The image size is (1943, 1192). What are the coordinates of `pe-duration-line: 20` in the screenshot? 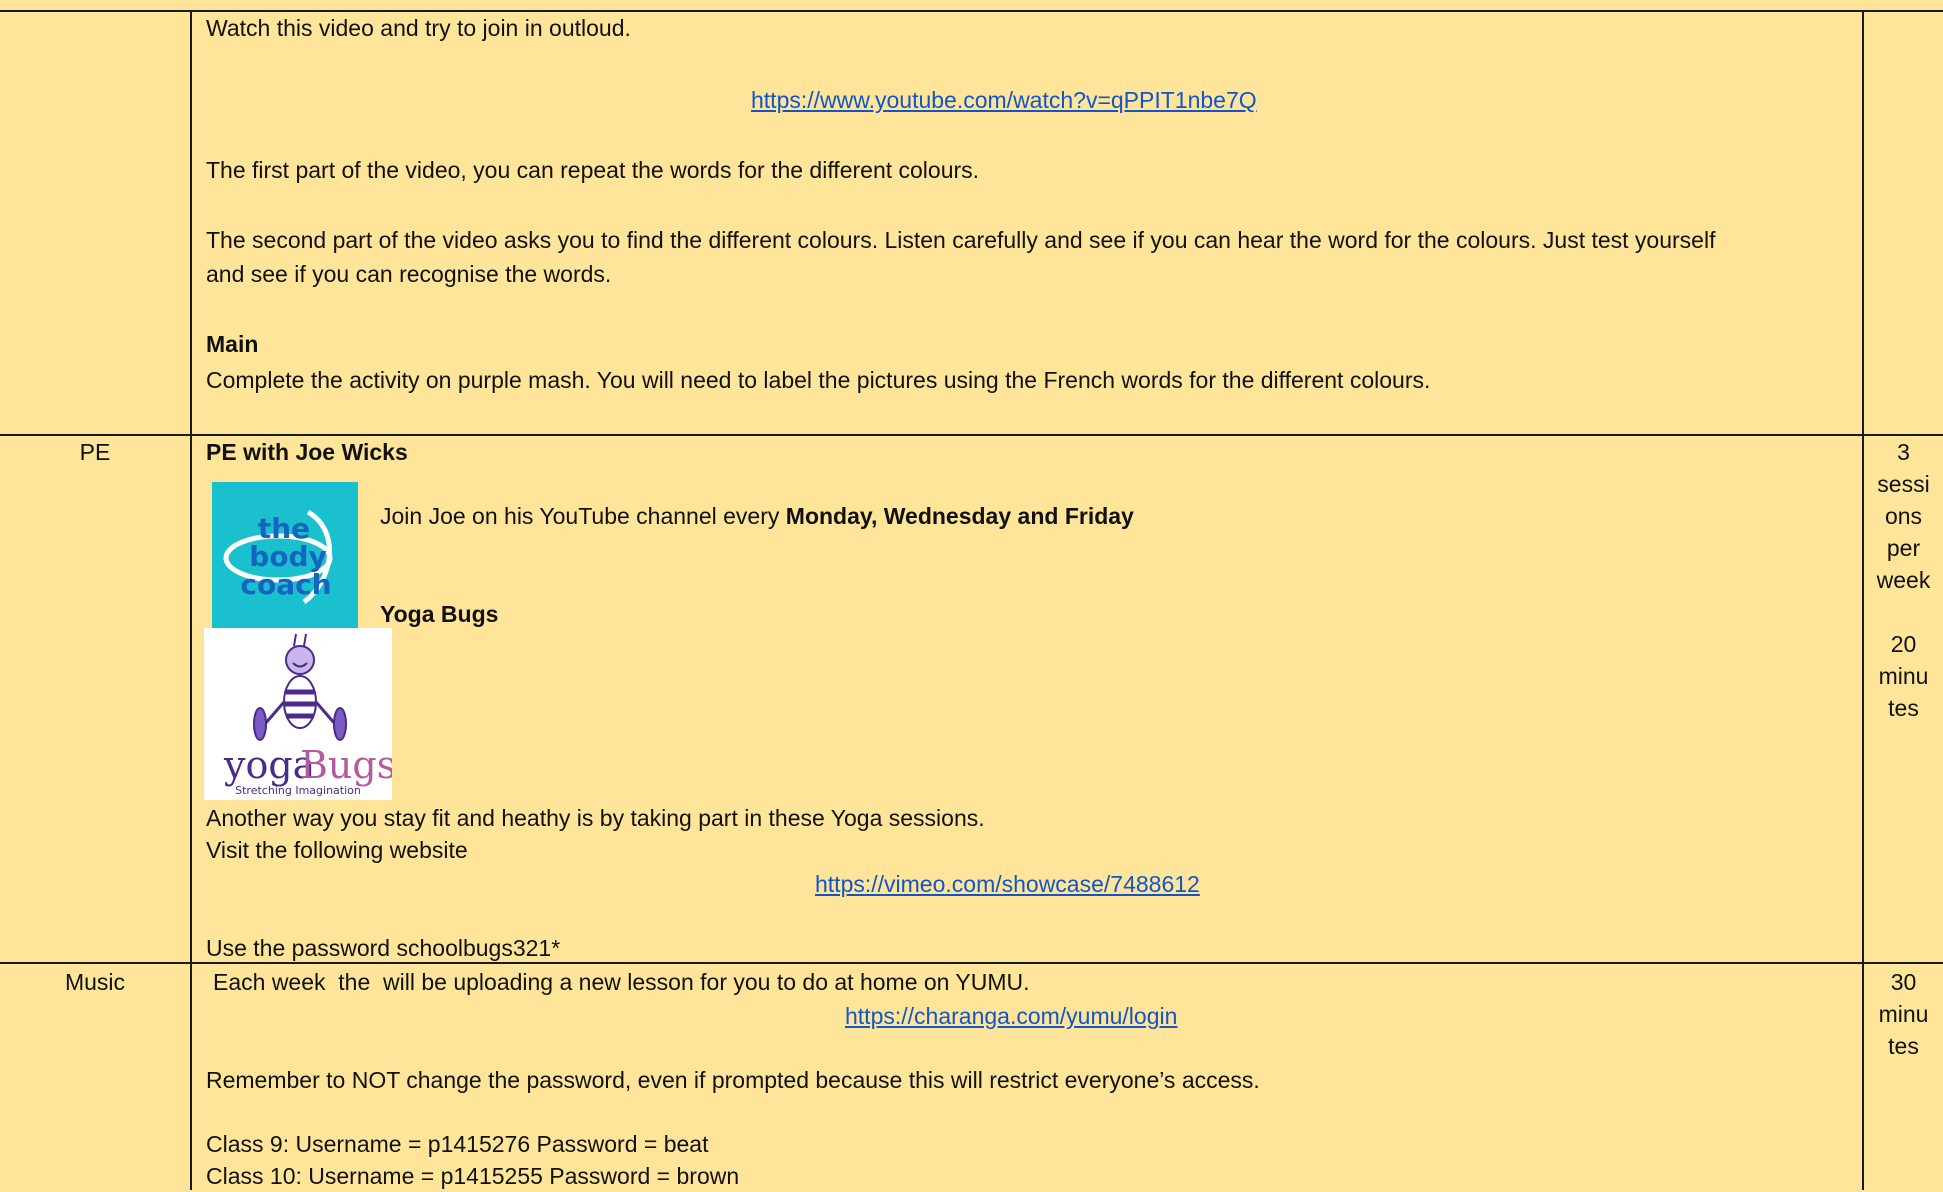 It's located at (1903, 644).